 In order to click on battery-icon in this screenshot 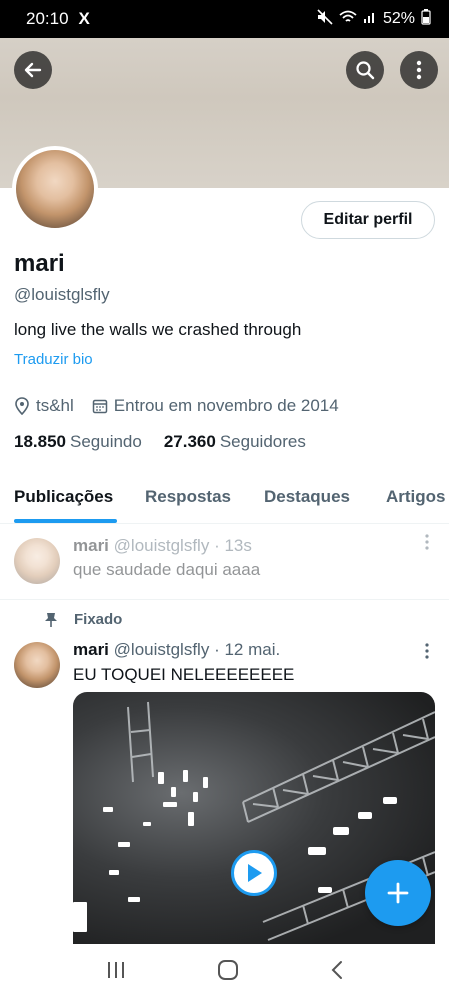, I will do `click(426, 19)`.